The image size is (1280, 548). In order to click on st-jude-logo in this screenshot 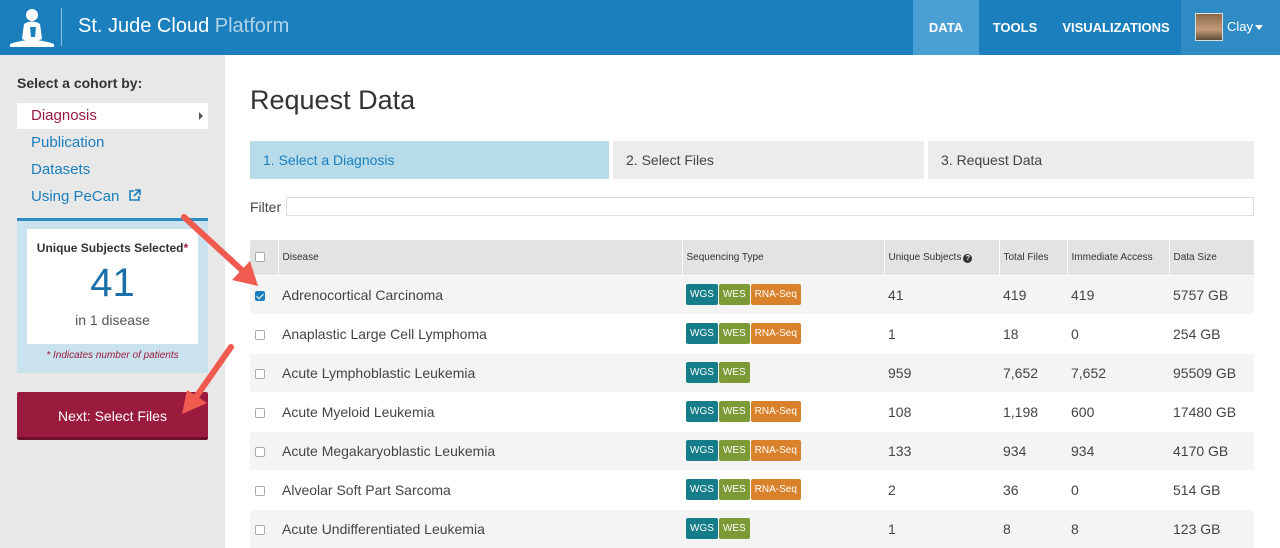, I will do `click(32, 27)`.